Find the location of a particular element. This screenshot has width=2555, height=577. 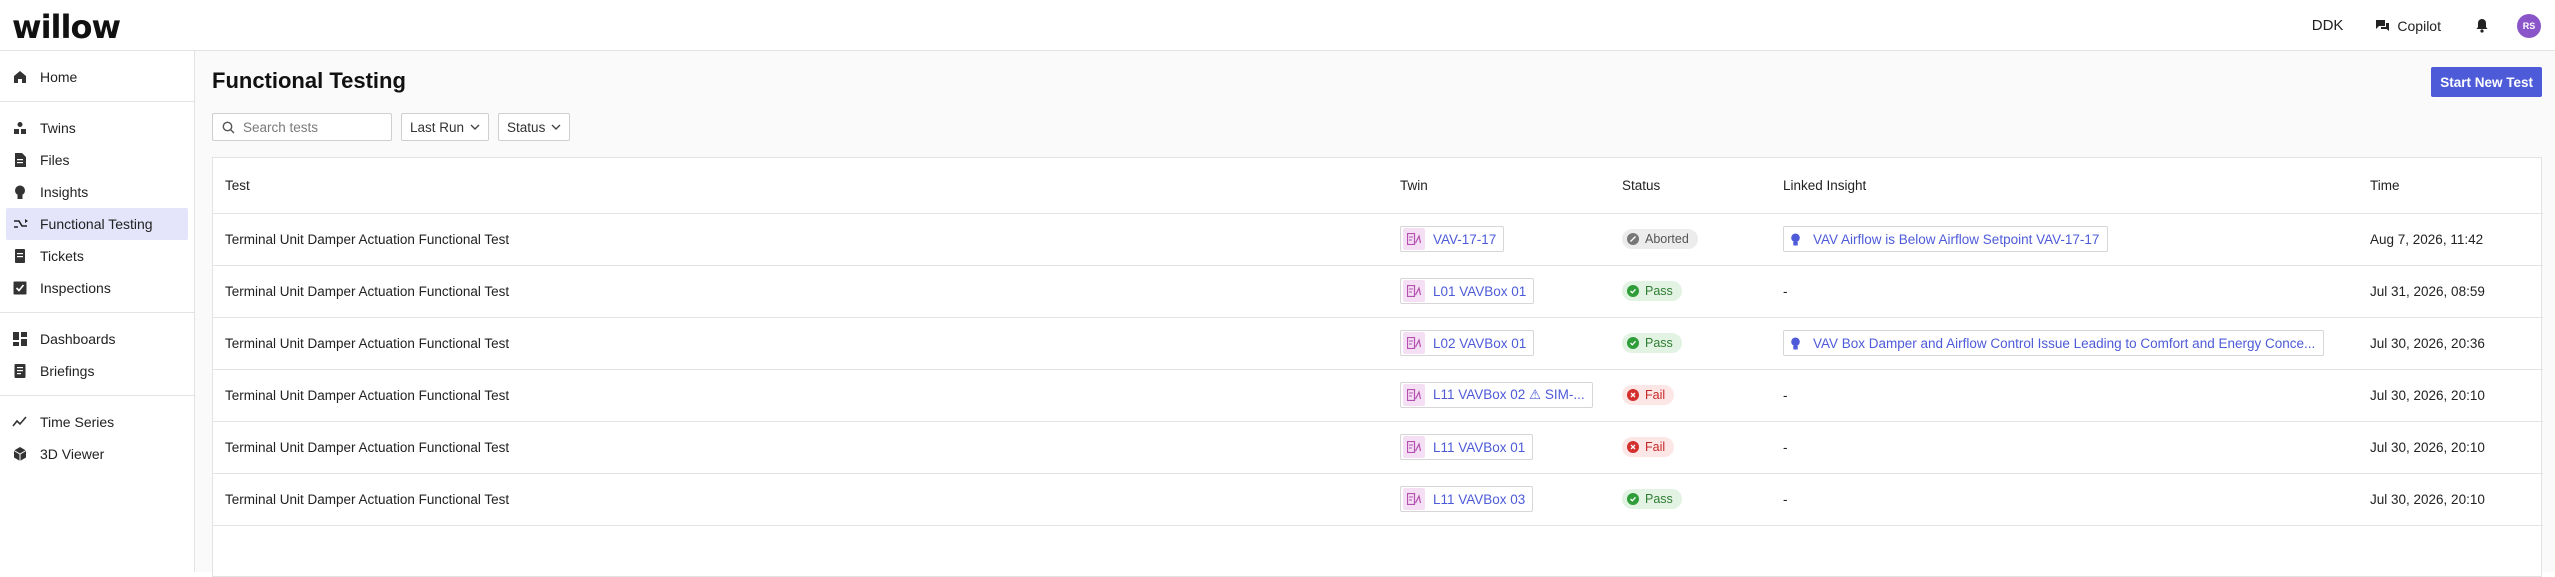

twin-link: VAV-17-17 is located at coordinates (1452, 239).